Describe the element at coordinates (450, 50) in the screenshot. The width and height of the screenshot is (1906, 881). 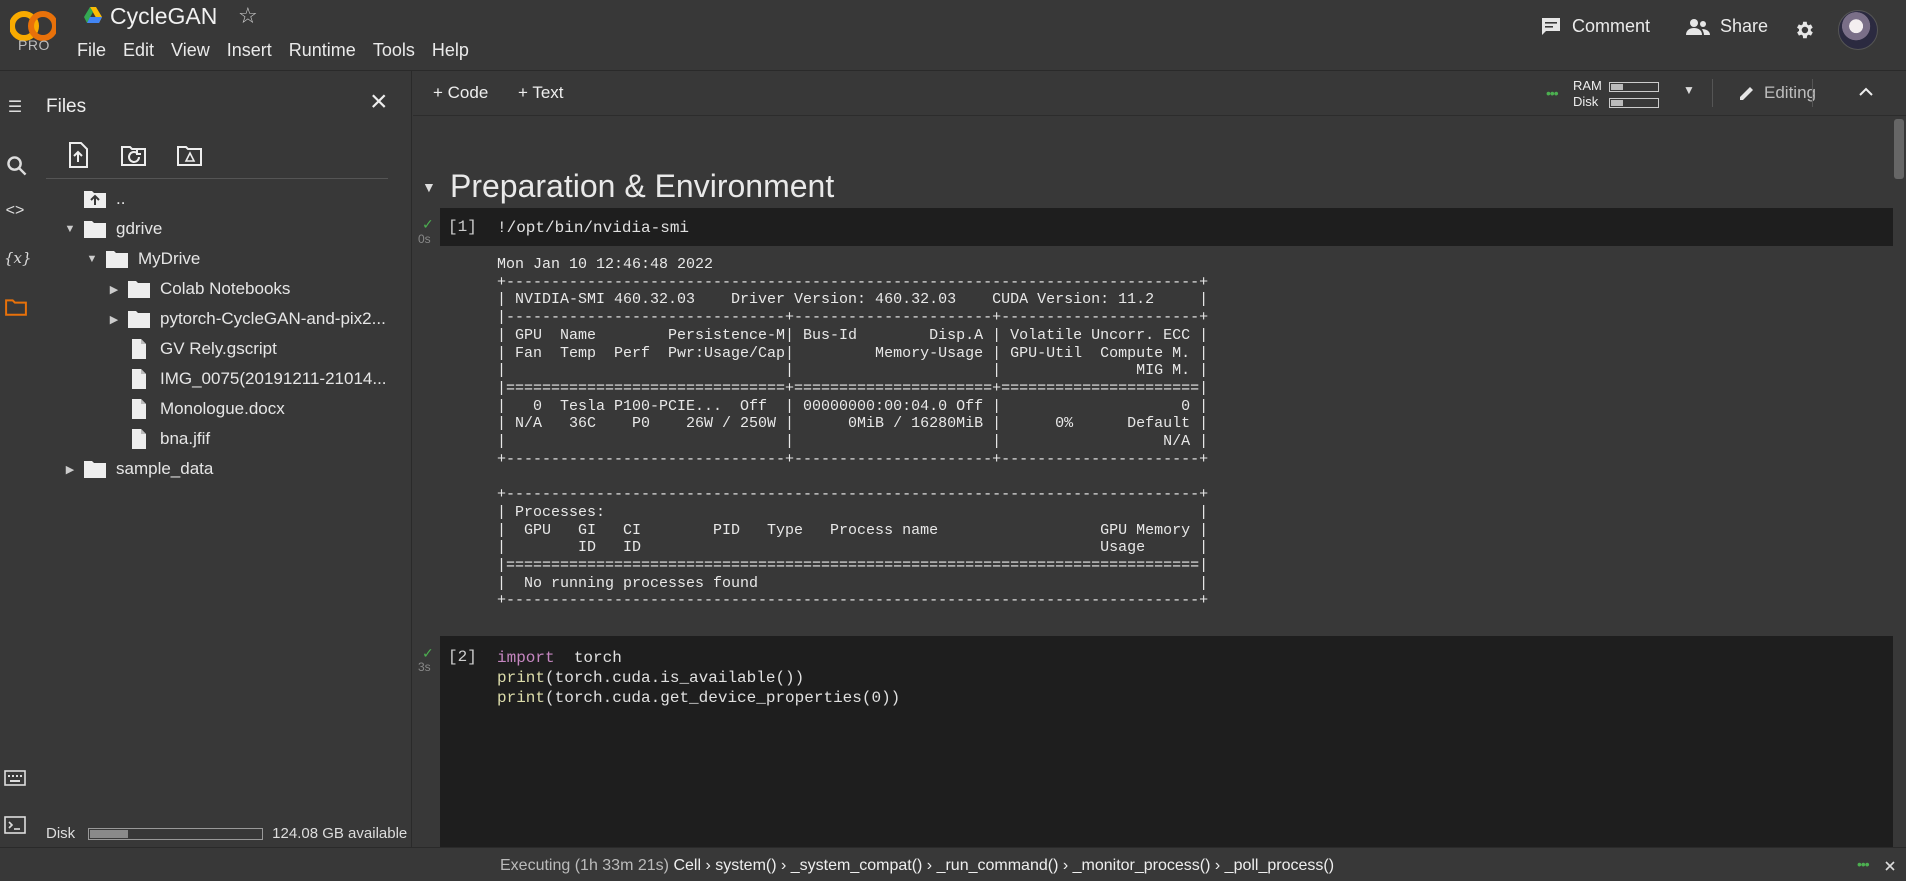
I see `menu-help: Help` at that location.